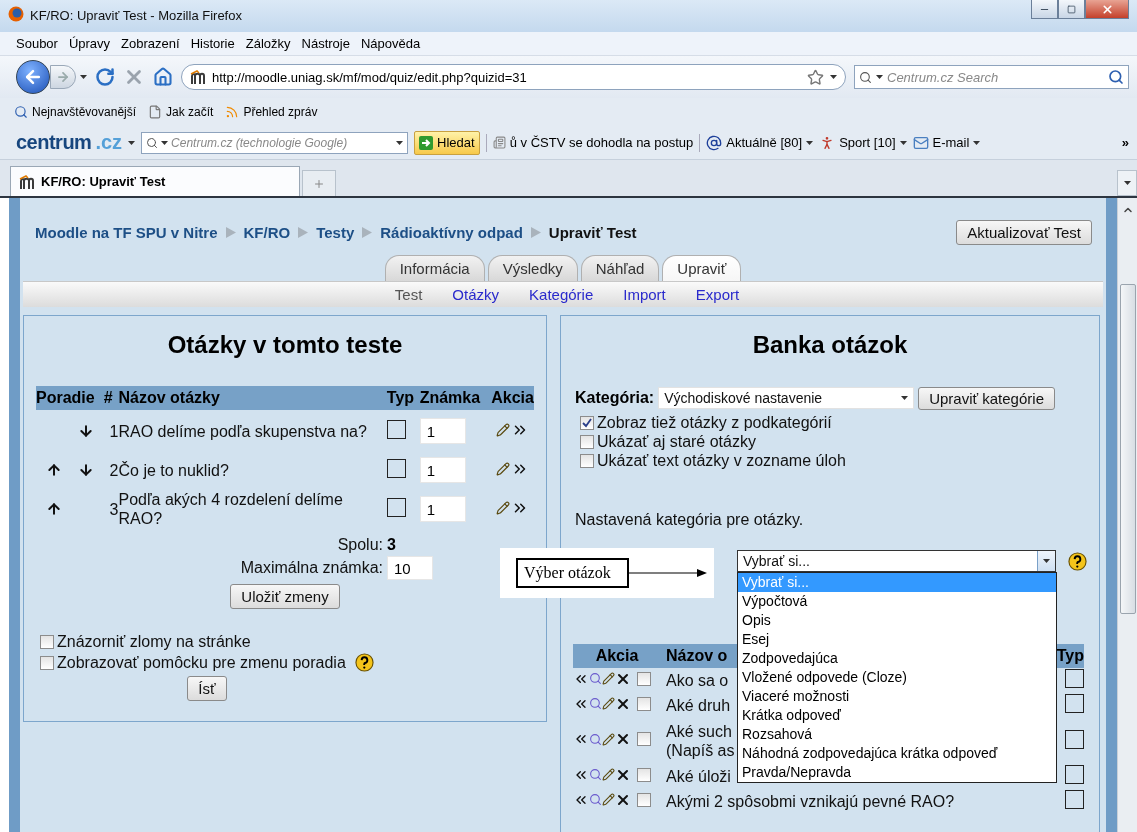  Describe the element at coordinates (126, 232) in the screenshot. I see `breadcrumb-link: Moodle na TF SPU v Nitre` at that location.